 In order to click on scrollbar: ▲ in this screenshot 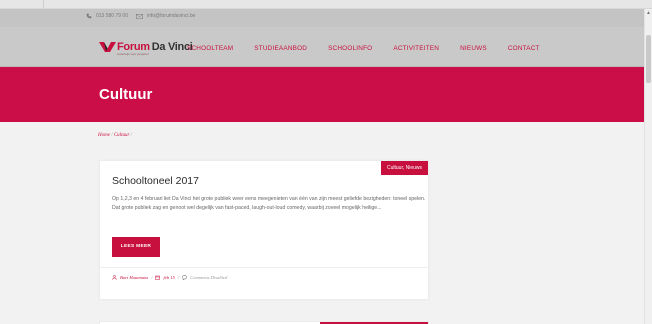, I will do `click(648, 166)`.